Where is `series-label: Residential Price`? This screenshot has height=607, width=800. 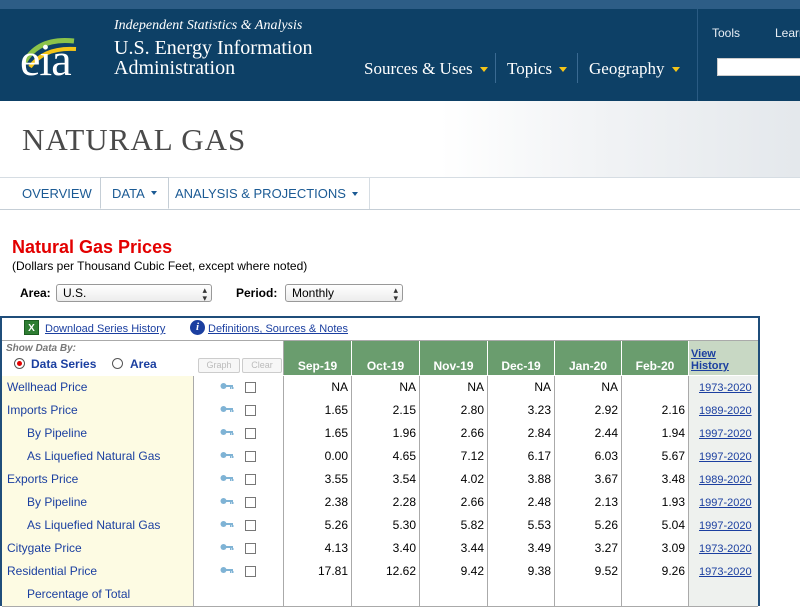
series-label: Residential Price is located at coordinates (98, 571).